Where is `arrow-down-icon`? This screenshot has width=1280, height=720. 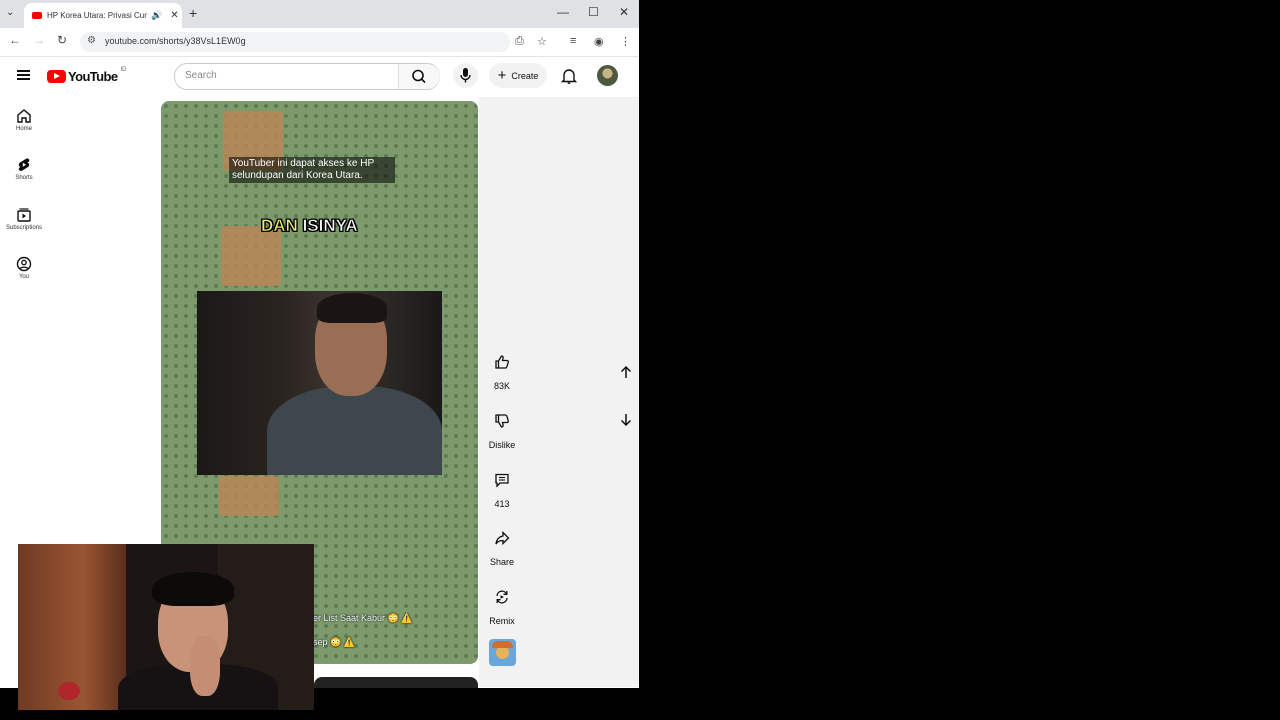
arrow-down-icon is located at coordinates (626, 420).